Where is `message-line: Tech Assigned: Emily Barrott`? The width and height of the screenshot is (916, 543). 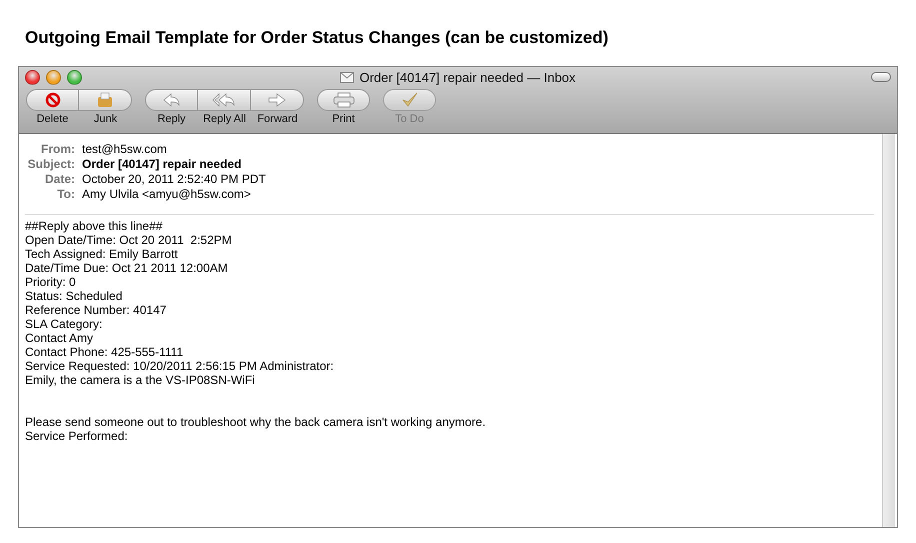 message-line: Tech Assigned: Emily Barrott is located at coordinates (102, 254).